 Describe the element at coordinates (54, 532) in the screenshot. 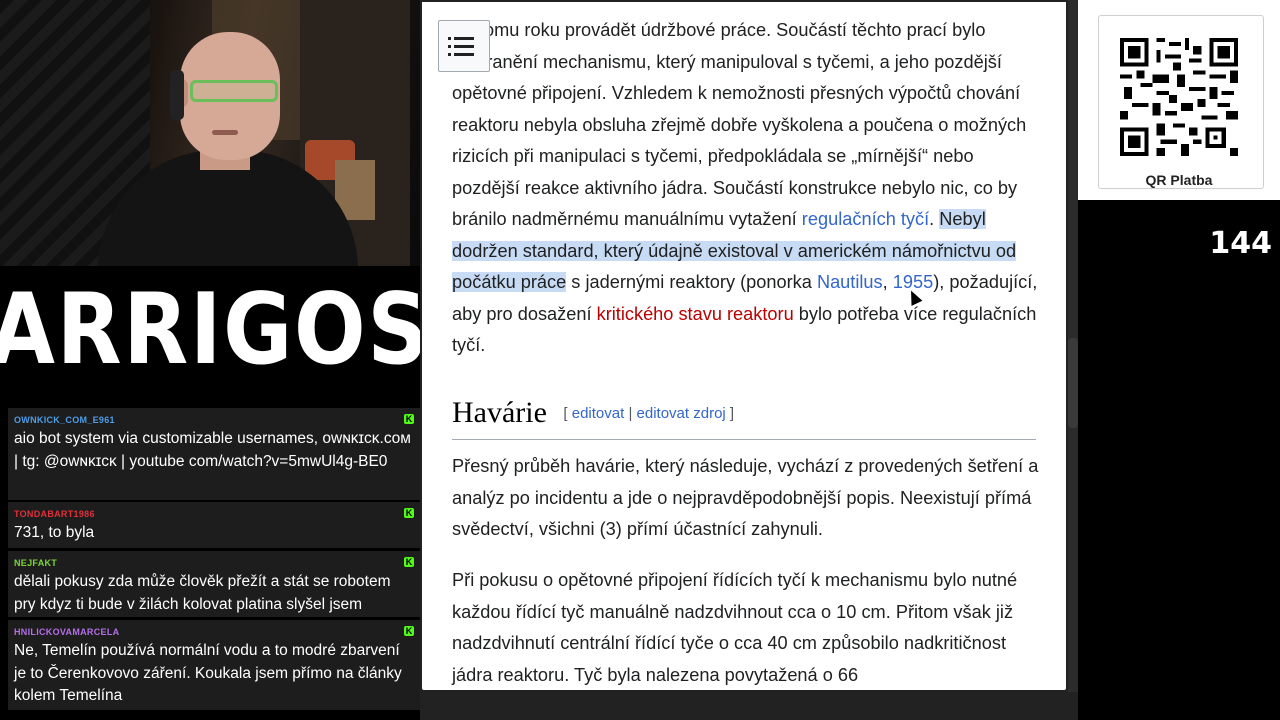

I see `chat-text: 731, to byla` at that location.